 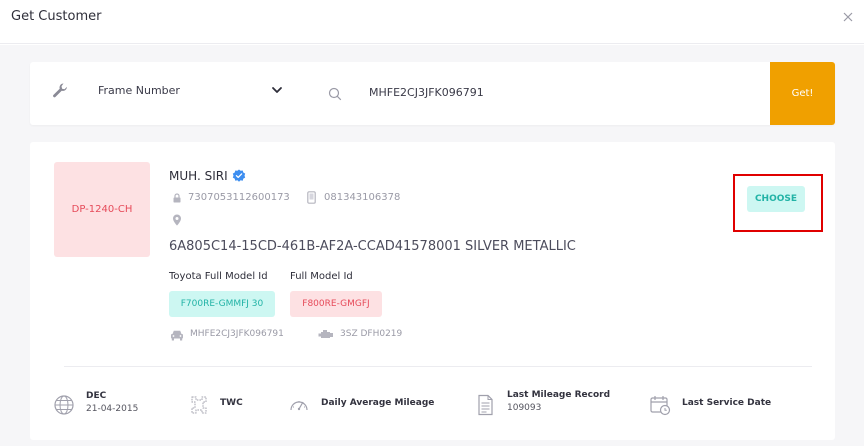 What do you see at coordinates (311, 197) in the screenshot?
I see `phone-icon` at bounding box center [311, 197].